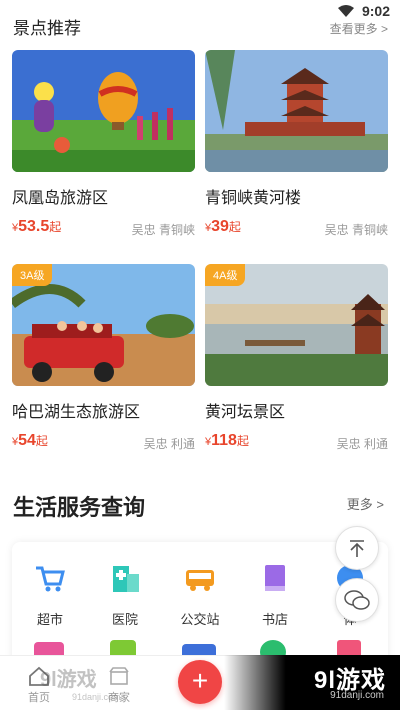 The width and height of the screenshot is (400, 710). I want to click on wifi-icon, so click(346, 11).